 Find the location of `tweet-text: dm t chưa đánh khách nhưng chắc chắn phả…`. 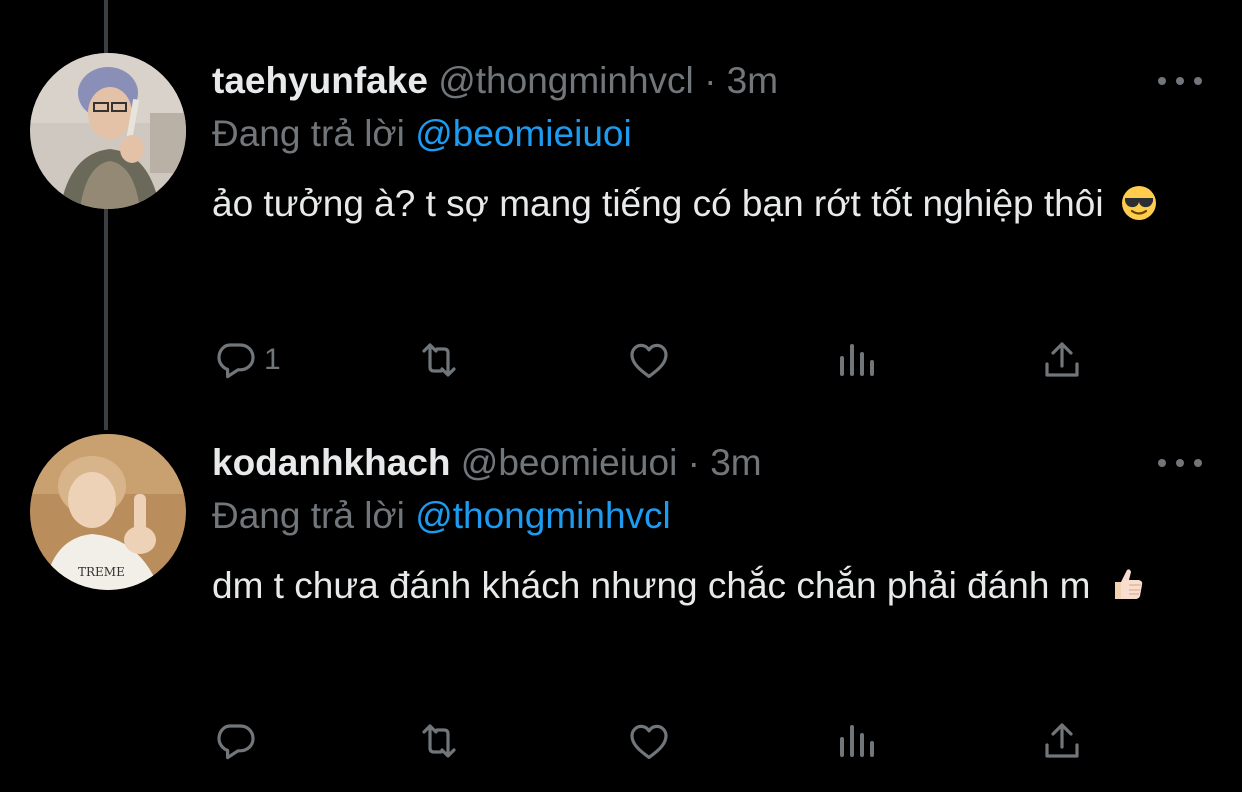

tweet-text: dm t chưa đánh khách nhưng chắc chắn phả… is located at coordinates (712, 589).